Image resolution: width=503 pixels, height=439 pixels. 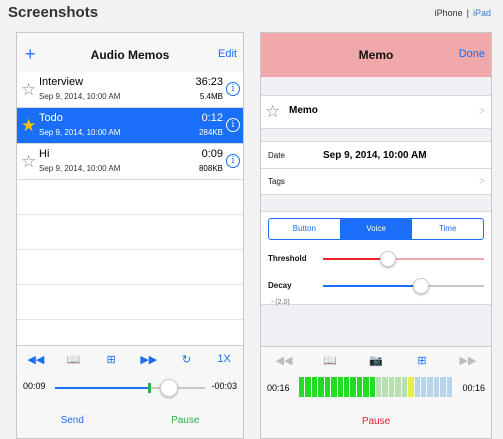 What do you see at coordinates (388, 259) in the screenshot?
I see `threshold-slider-thumb` at bounding box center [388, 259].